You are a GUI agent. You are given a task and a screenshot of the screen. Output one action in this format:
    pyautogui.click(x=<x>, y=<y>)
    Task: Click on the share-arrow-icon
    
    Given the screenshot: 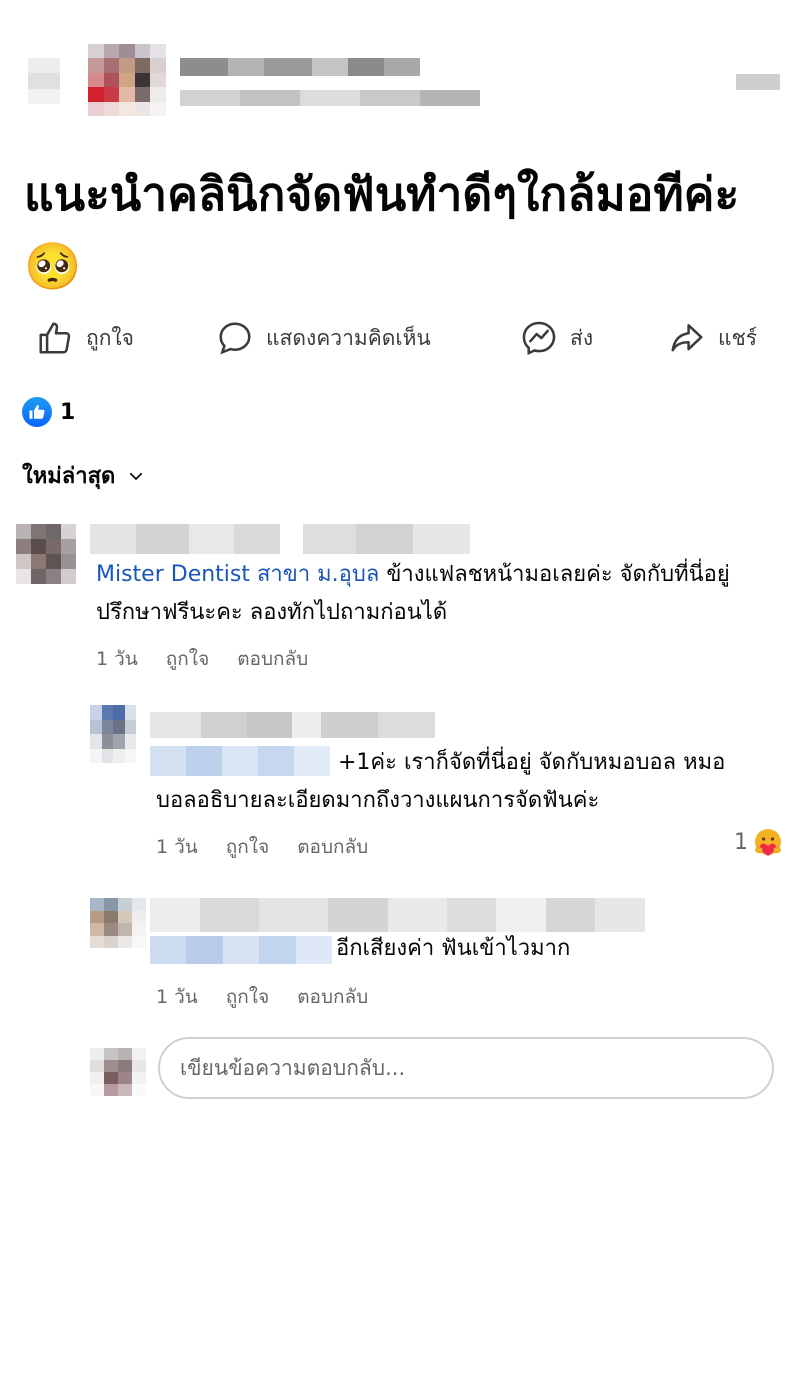 What is the action you would take?
    pyautogui.click(x=687, y=338)
    